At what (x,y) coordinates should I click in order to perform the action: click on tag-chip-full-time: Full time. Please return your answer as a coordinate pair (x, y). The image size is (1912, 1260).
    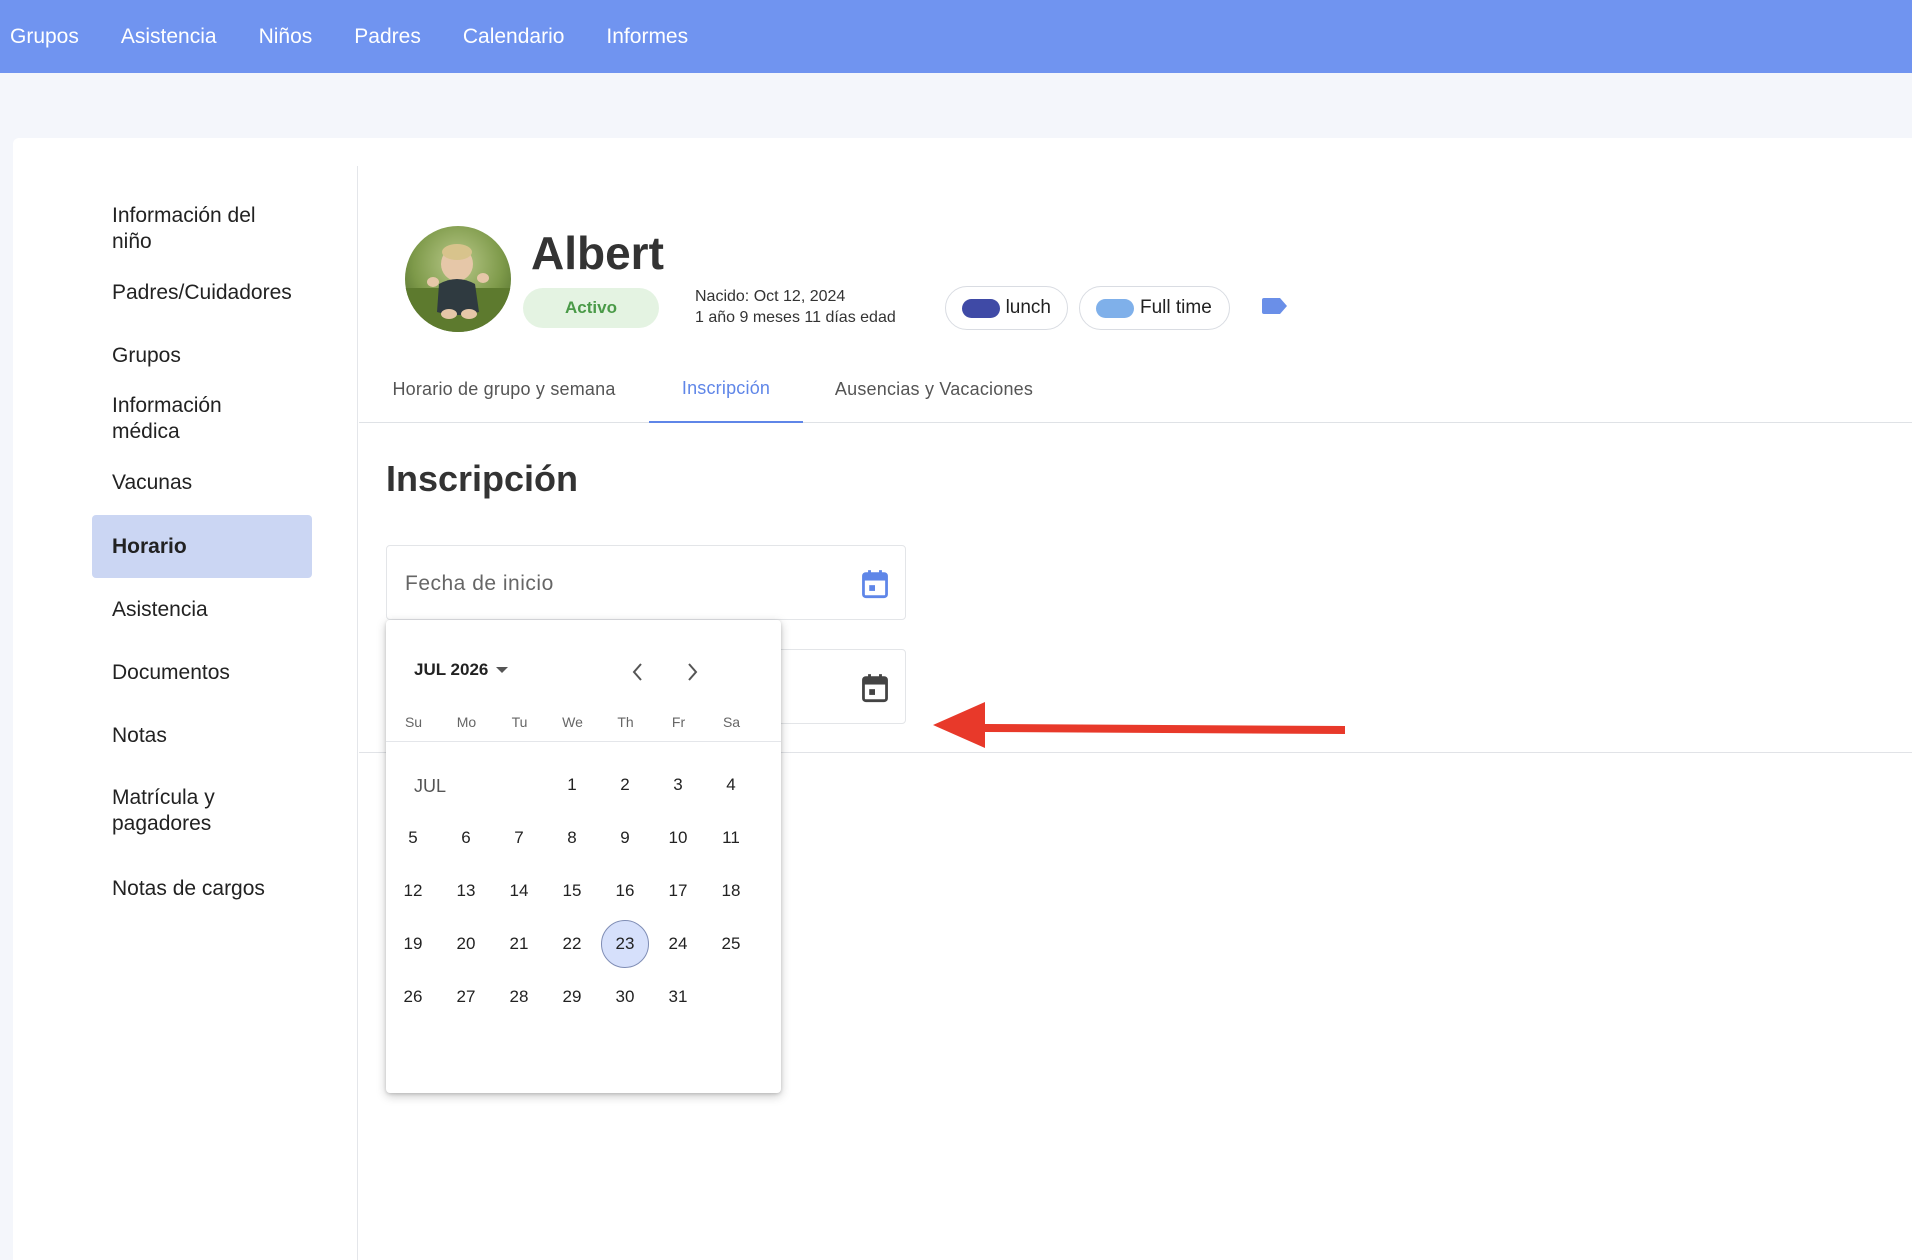
    Looking at the image, I should click on (1154, 308).